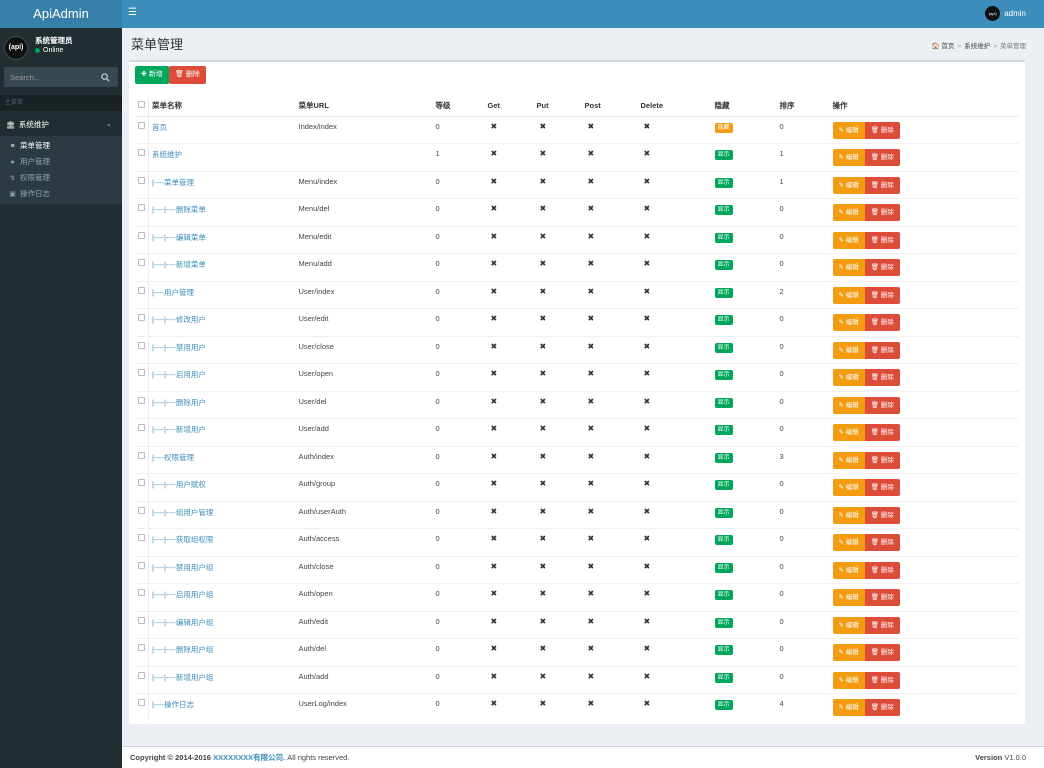 This screenshot has width=1044, height=768. I want to click on menu-name-link: 系统维护, so click(222, 157).